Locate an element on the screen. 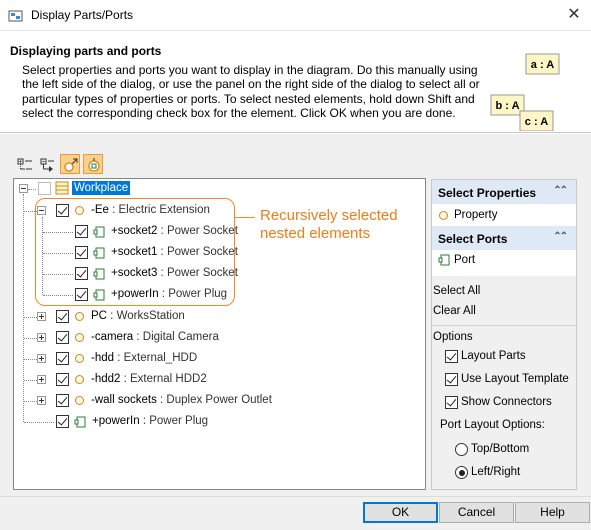 This screenshot has height=530, width=591. tree-item-label: PC : WorksStation is located at coordinates (138, 316).